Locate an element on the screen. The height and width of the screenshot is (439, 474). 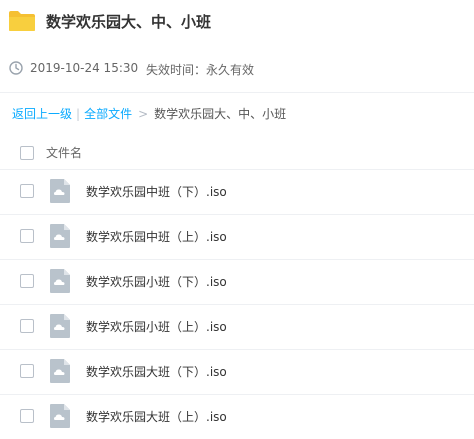
breadcrumb-current: 数学欢乐园大、中、小班 is located at coordinates (220, 114).